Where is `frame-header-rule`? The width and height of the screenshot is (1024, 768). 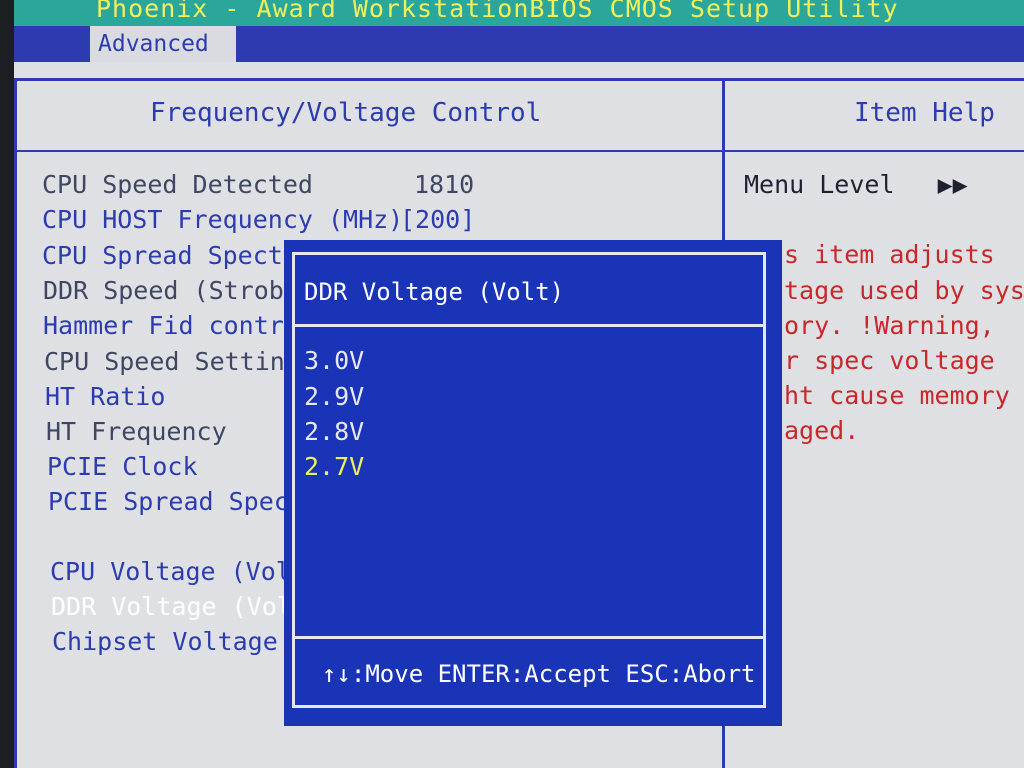 frame-header-rule is located at coordinates (519, 151).